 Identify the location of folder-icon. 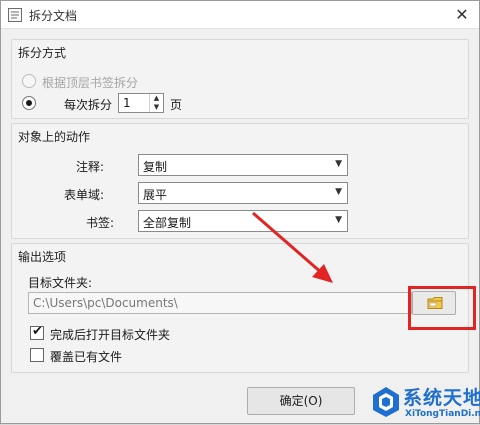
(435, 303).